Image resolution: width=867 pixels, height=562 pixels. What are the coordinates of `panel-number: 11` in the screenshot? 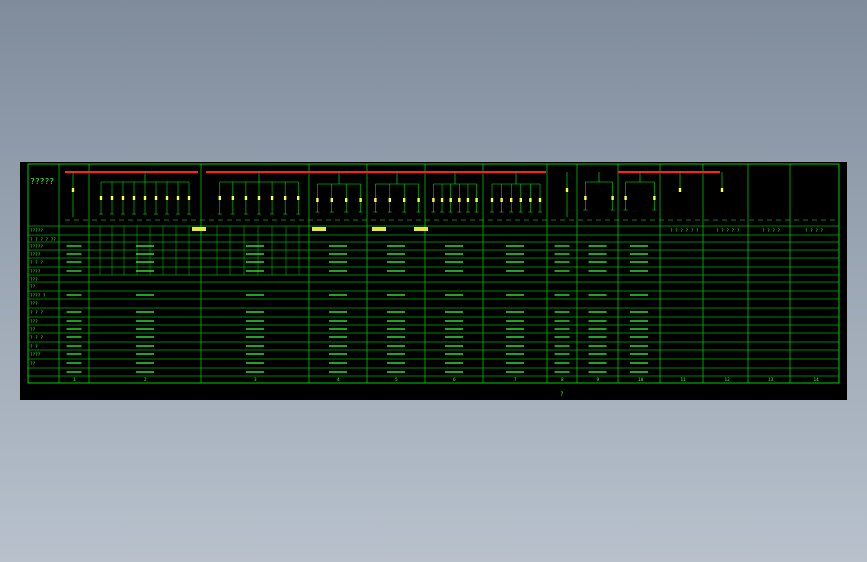 It's located at (684, 380).